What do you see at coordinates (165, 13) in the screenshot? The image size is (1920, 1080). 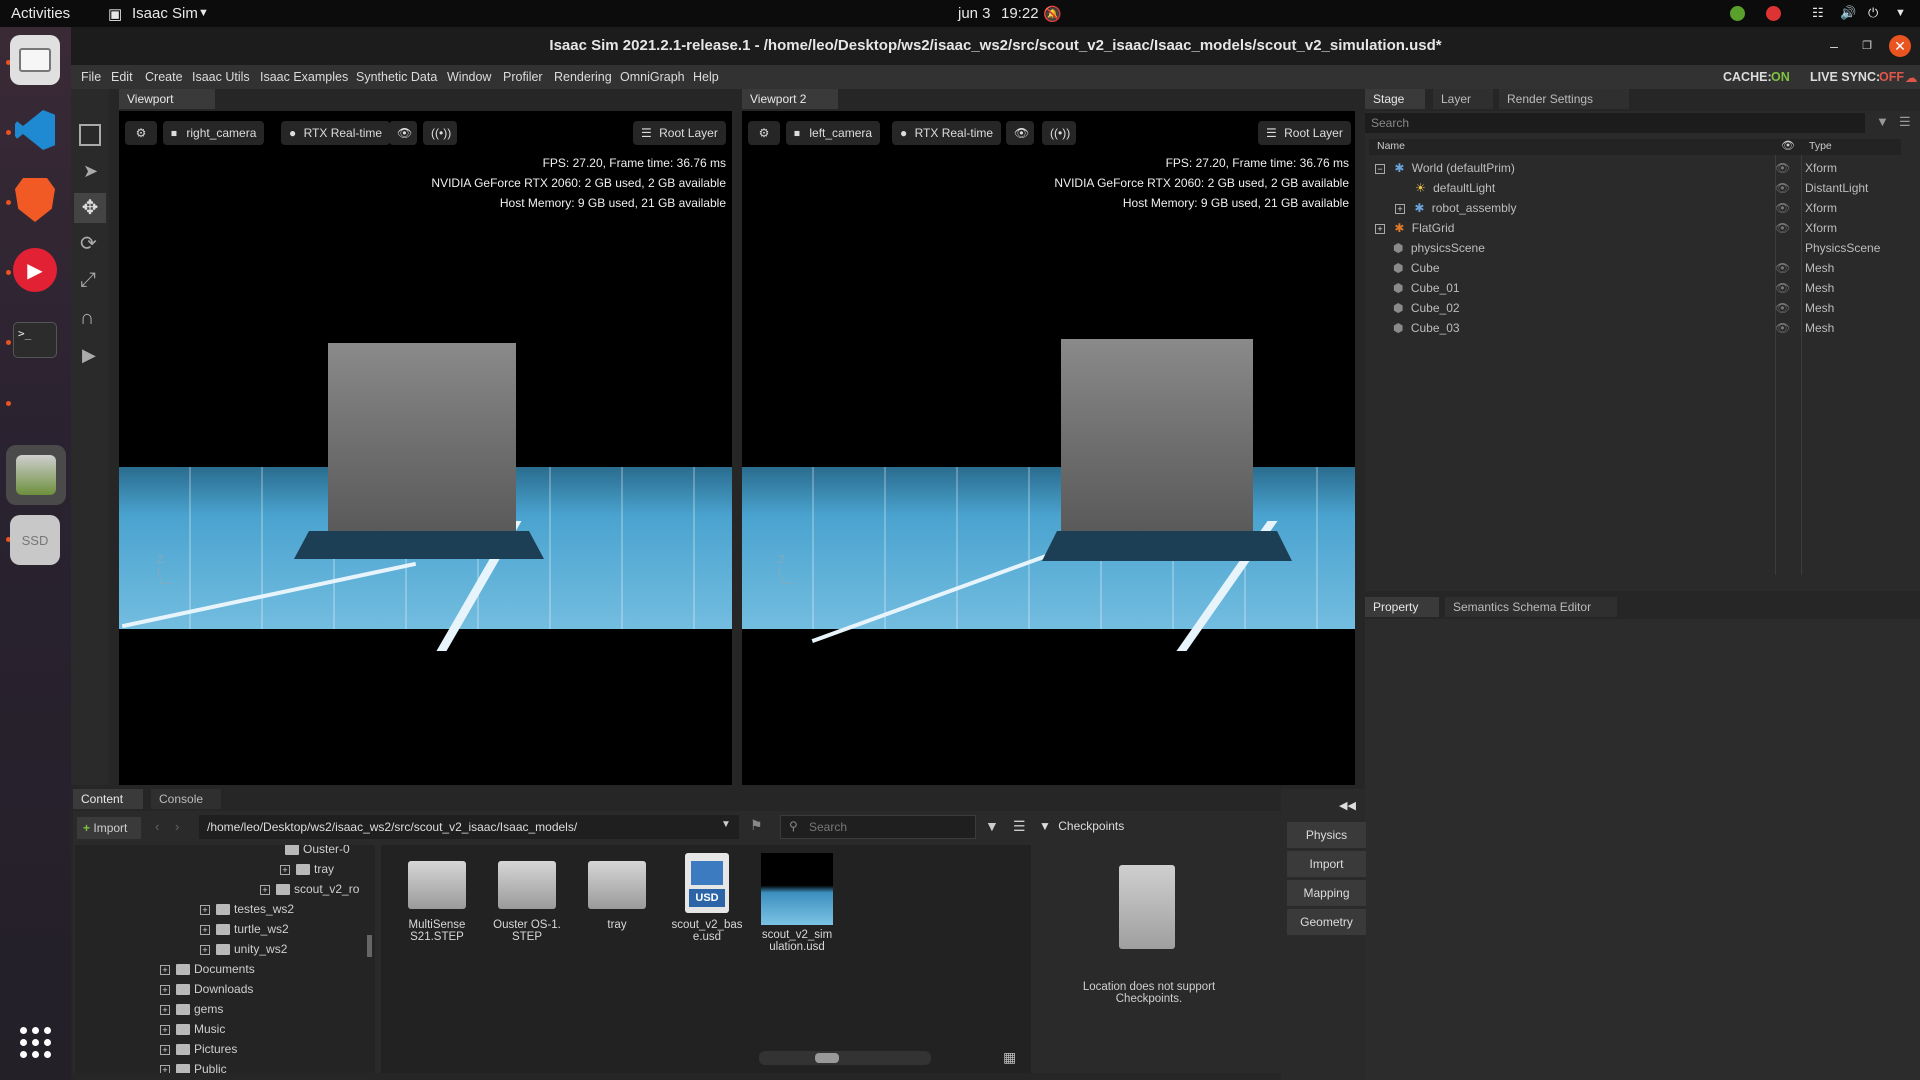 I see `app-menu-button: Isaac Sim` at bounding box center [165, 13].